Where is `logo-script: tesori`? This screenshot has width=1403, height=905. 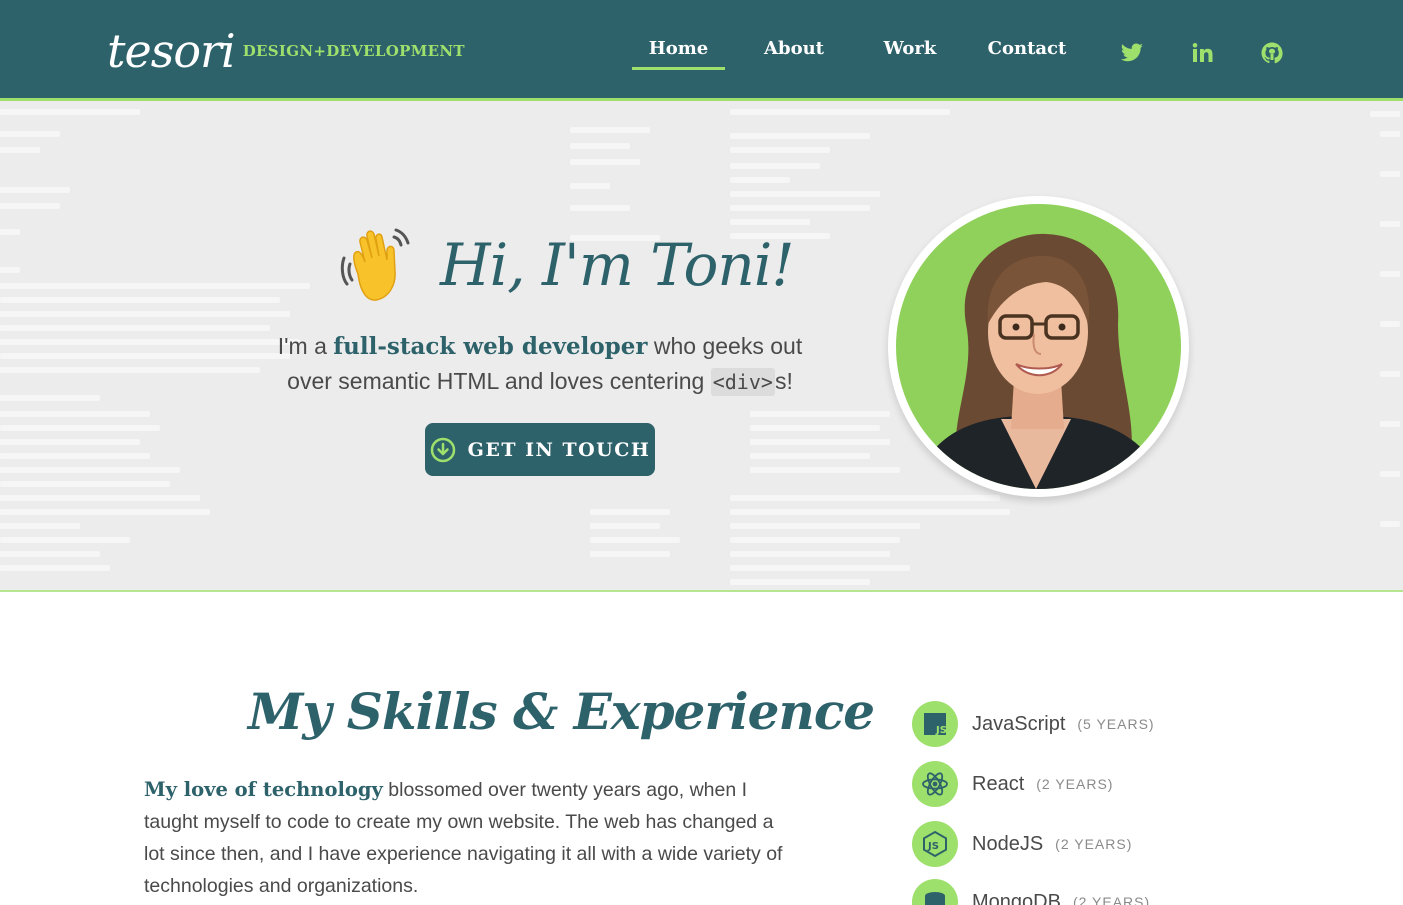 logo-script: tesori is located at coordinates (171, 51).